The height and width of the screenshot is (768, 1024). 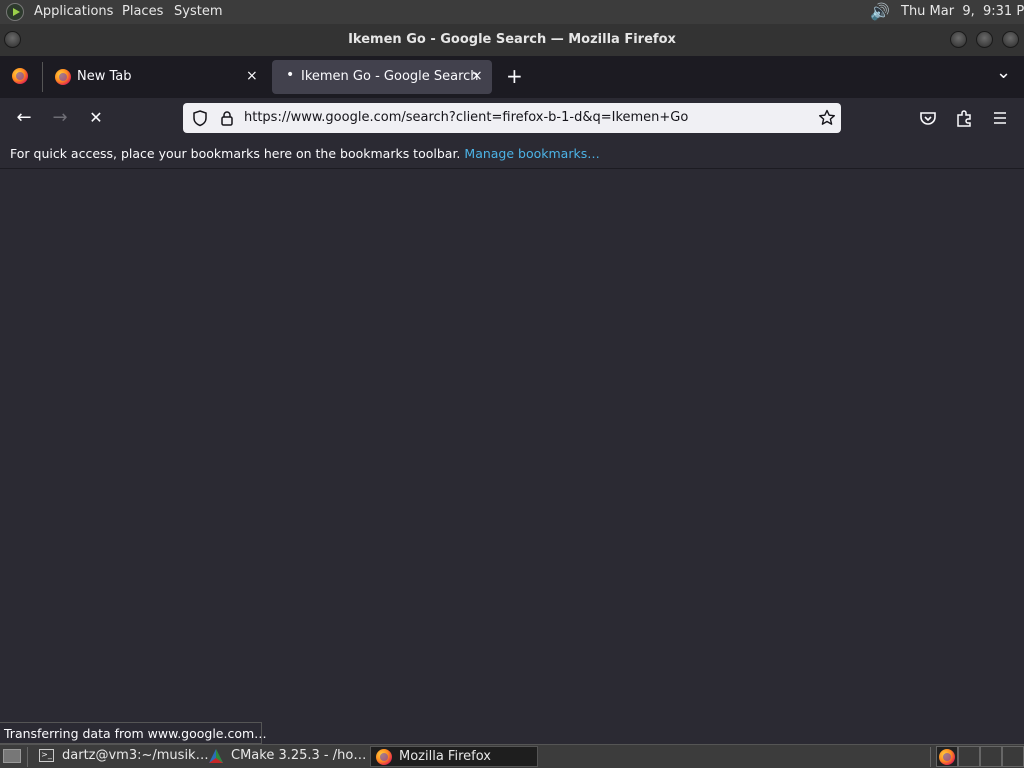 I want to click on tracking-protection-shield-icon, so click(x=200, y=118).